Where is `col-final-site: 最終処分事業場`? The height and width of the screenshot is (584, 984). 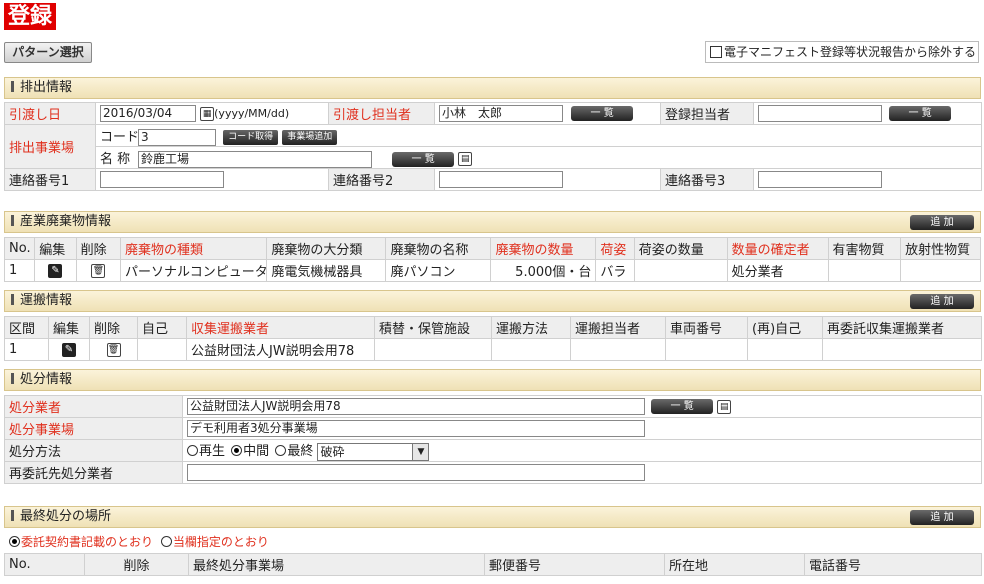
col-final-site: 最終処分事業場 is located at coordinates (336, 564).